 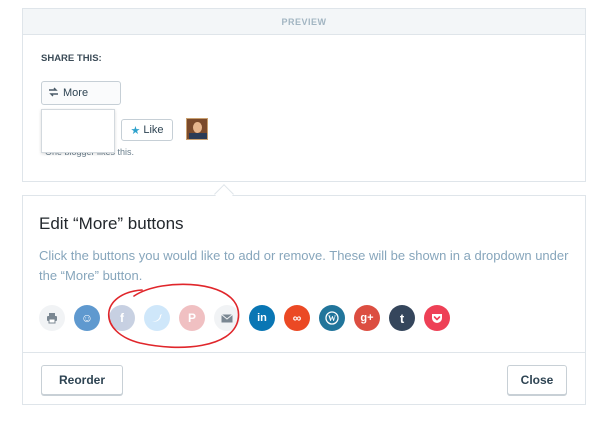 I want to click on pocket-icon, so click(x=437, y=318).